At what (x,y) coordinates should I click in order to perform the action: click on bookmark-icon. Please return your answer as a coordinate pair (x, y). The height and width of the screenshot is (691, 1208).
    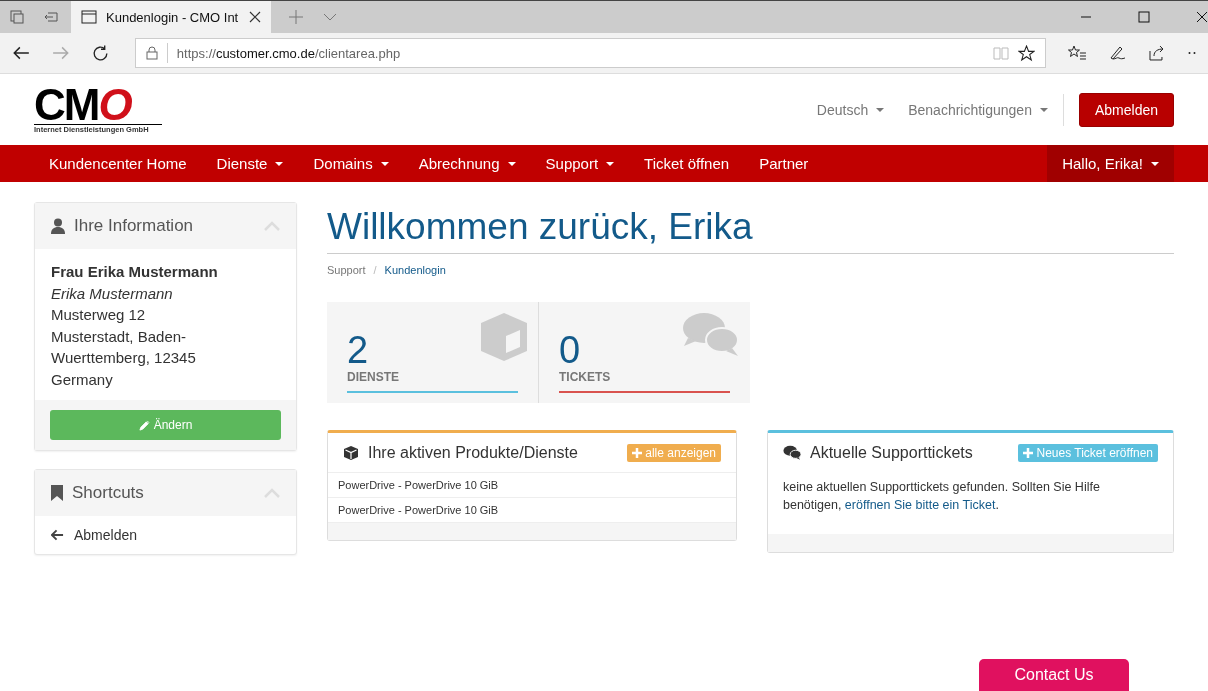
    Looking at the image, I should click on (57, 493).